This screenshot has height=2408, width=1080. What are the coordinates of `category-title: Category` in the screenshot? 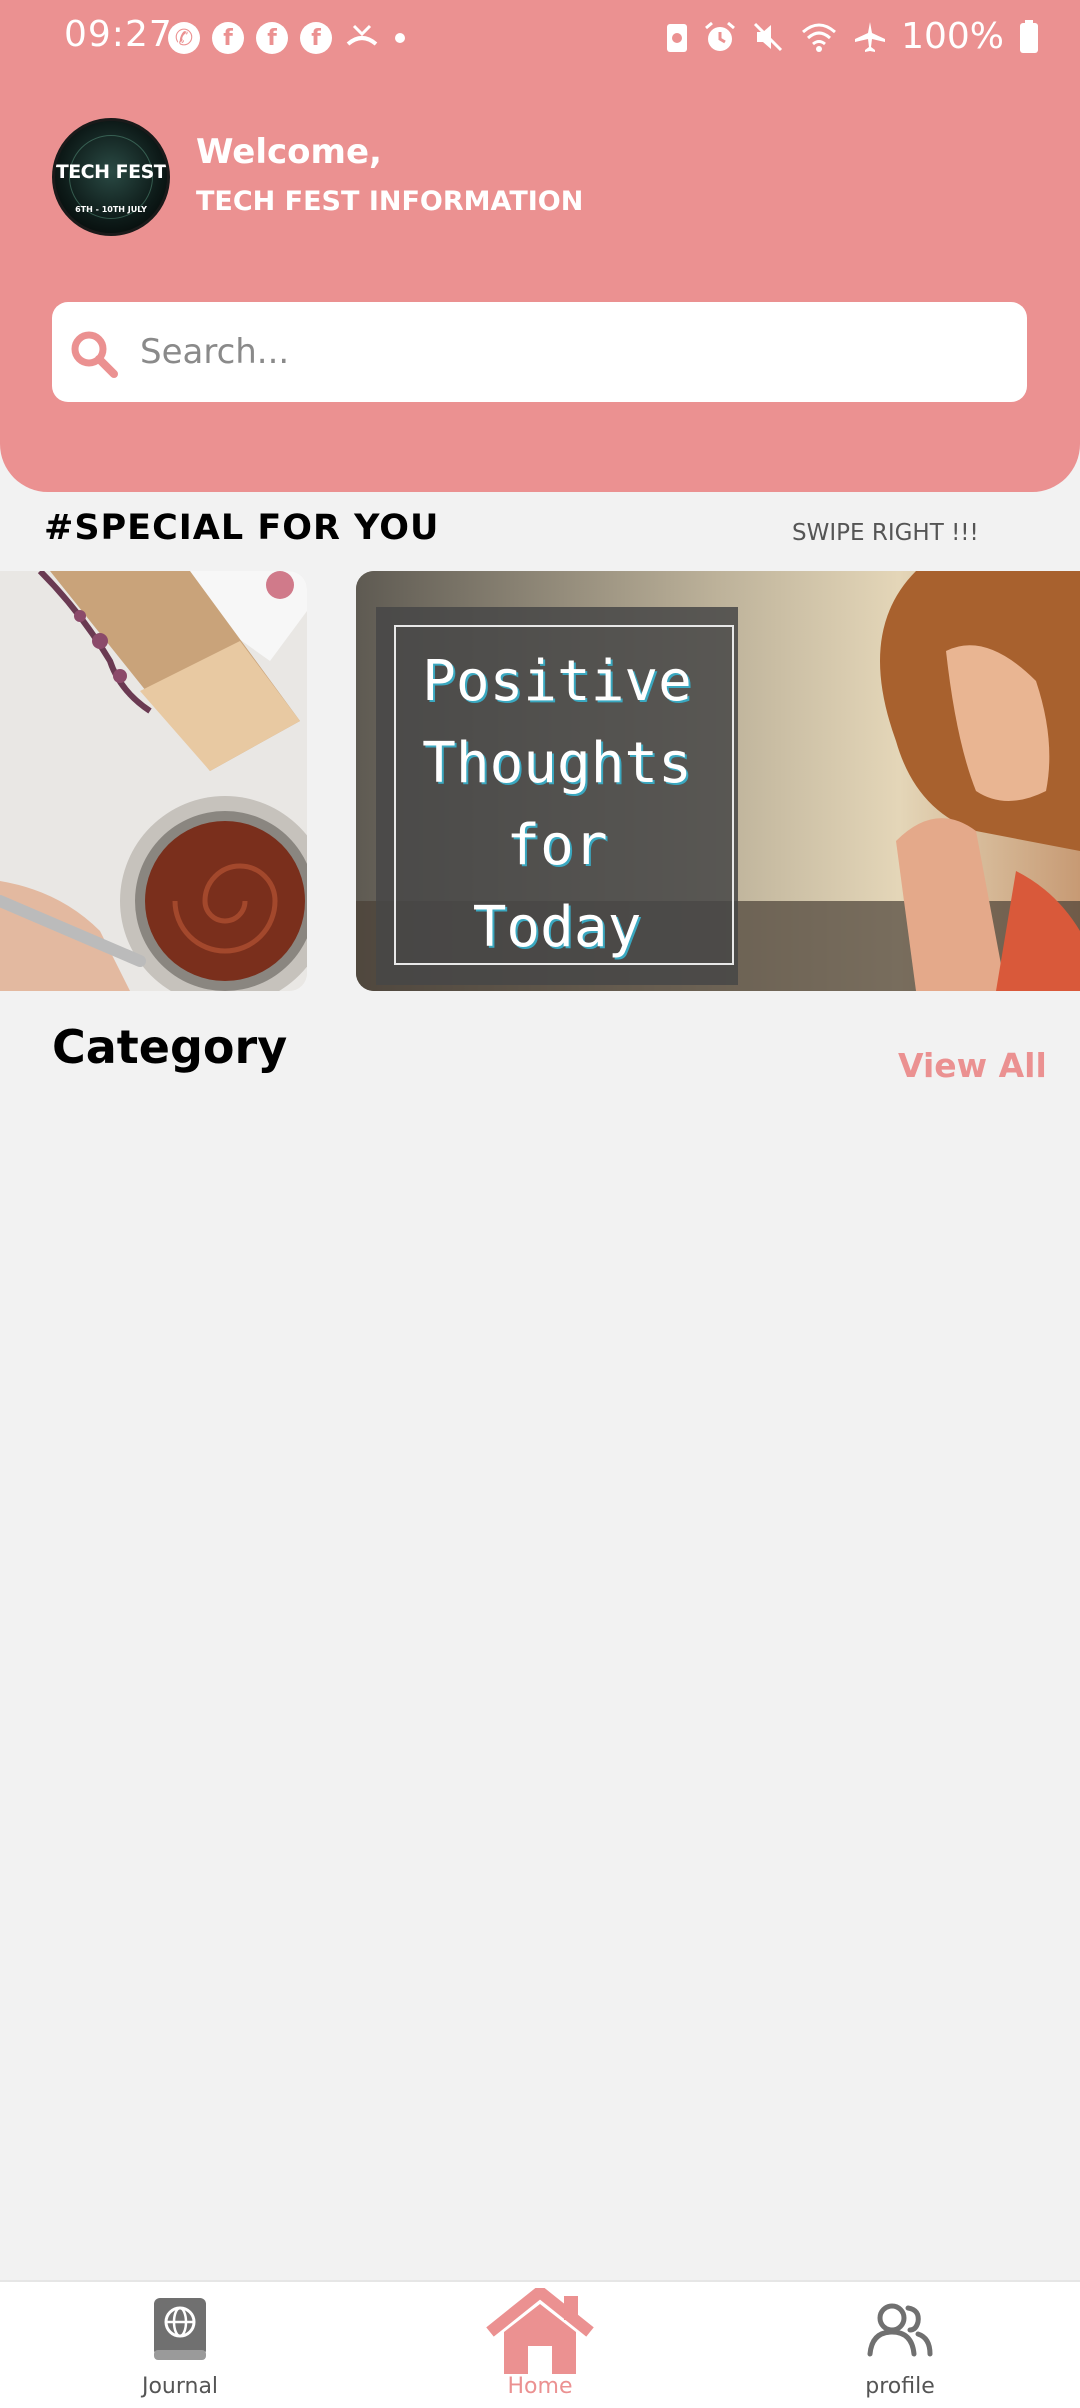 It's located at (170, 1047).